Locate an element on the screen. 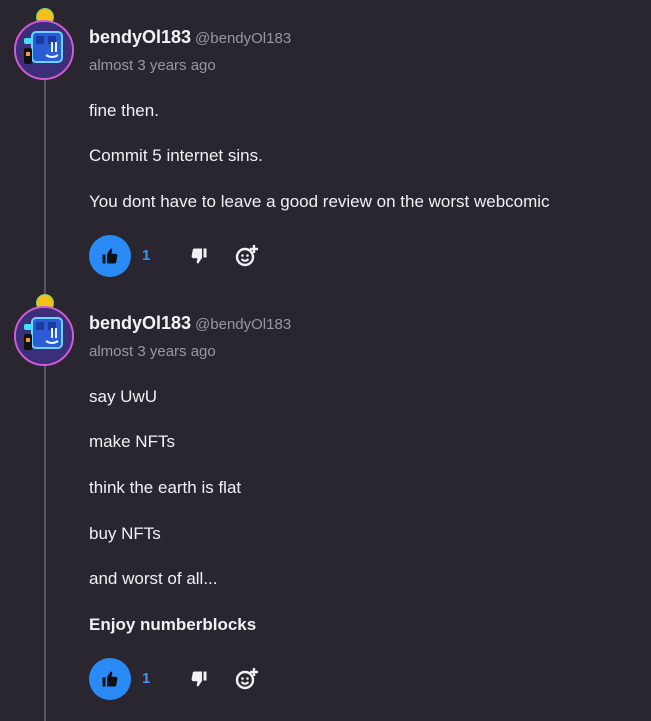 This screenshot has height=721, width=651. thread-connector-line is located at coordinates (45, 390).